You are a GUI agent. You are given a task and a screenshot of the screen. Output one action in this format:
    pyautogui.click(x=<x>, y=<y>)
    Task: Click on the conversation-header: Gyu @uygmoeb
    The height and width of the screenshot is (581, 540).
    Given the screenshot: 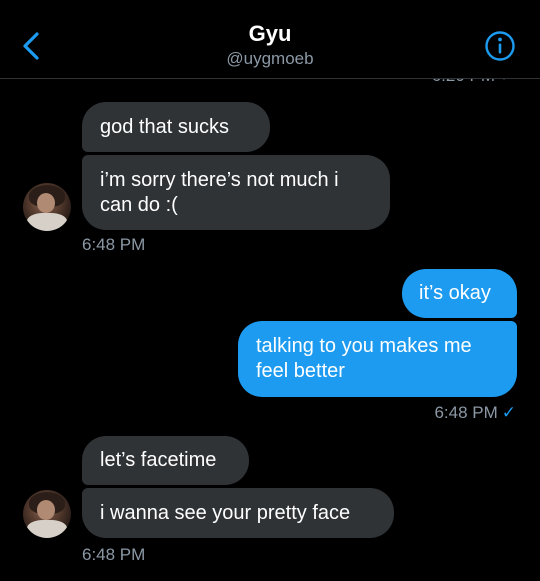 What is the action you would take?
    pyautogui.click(x=270, y=39)
    